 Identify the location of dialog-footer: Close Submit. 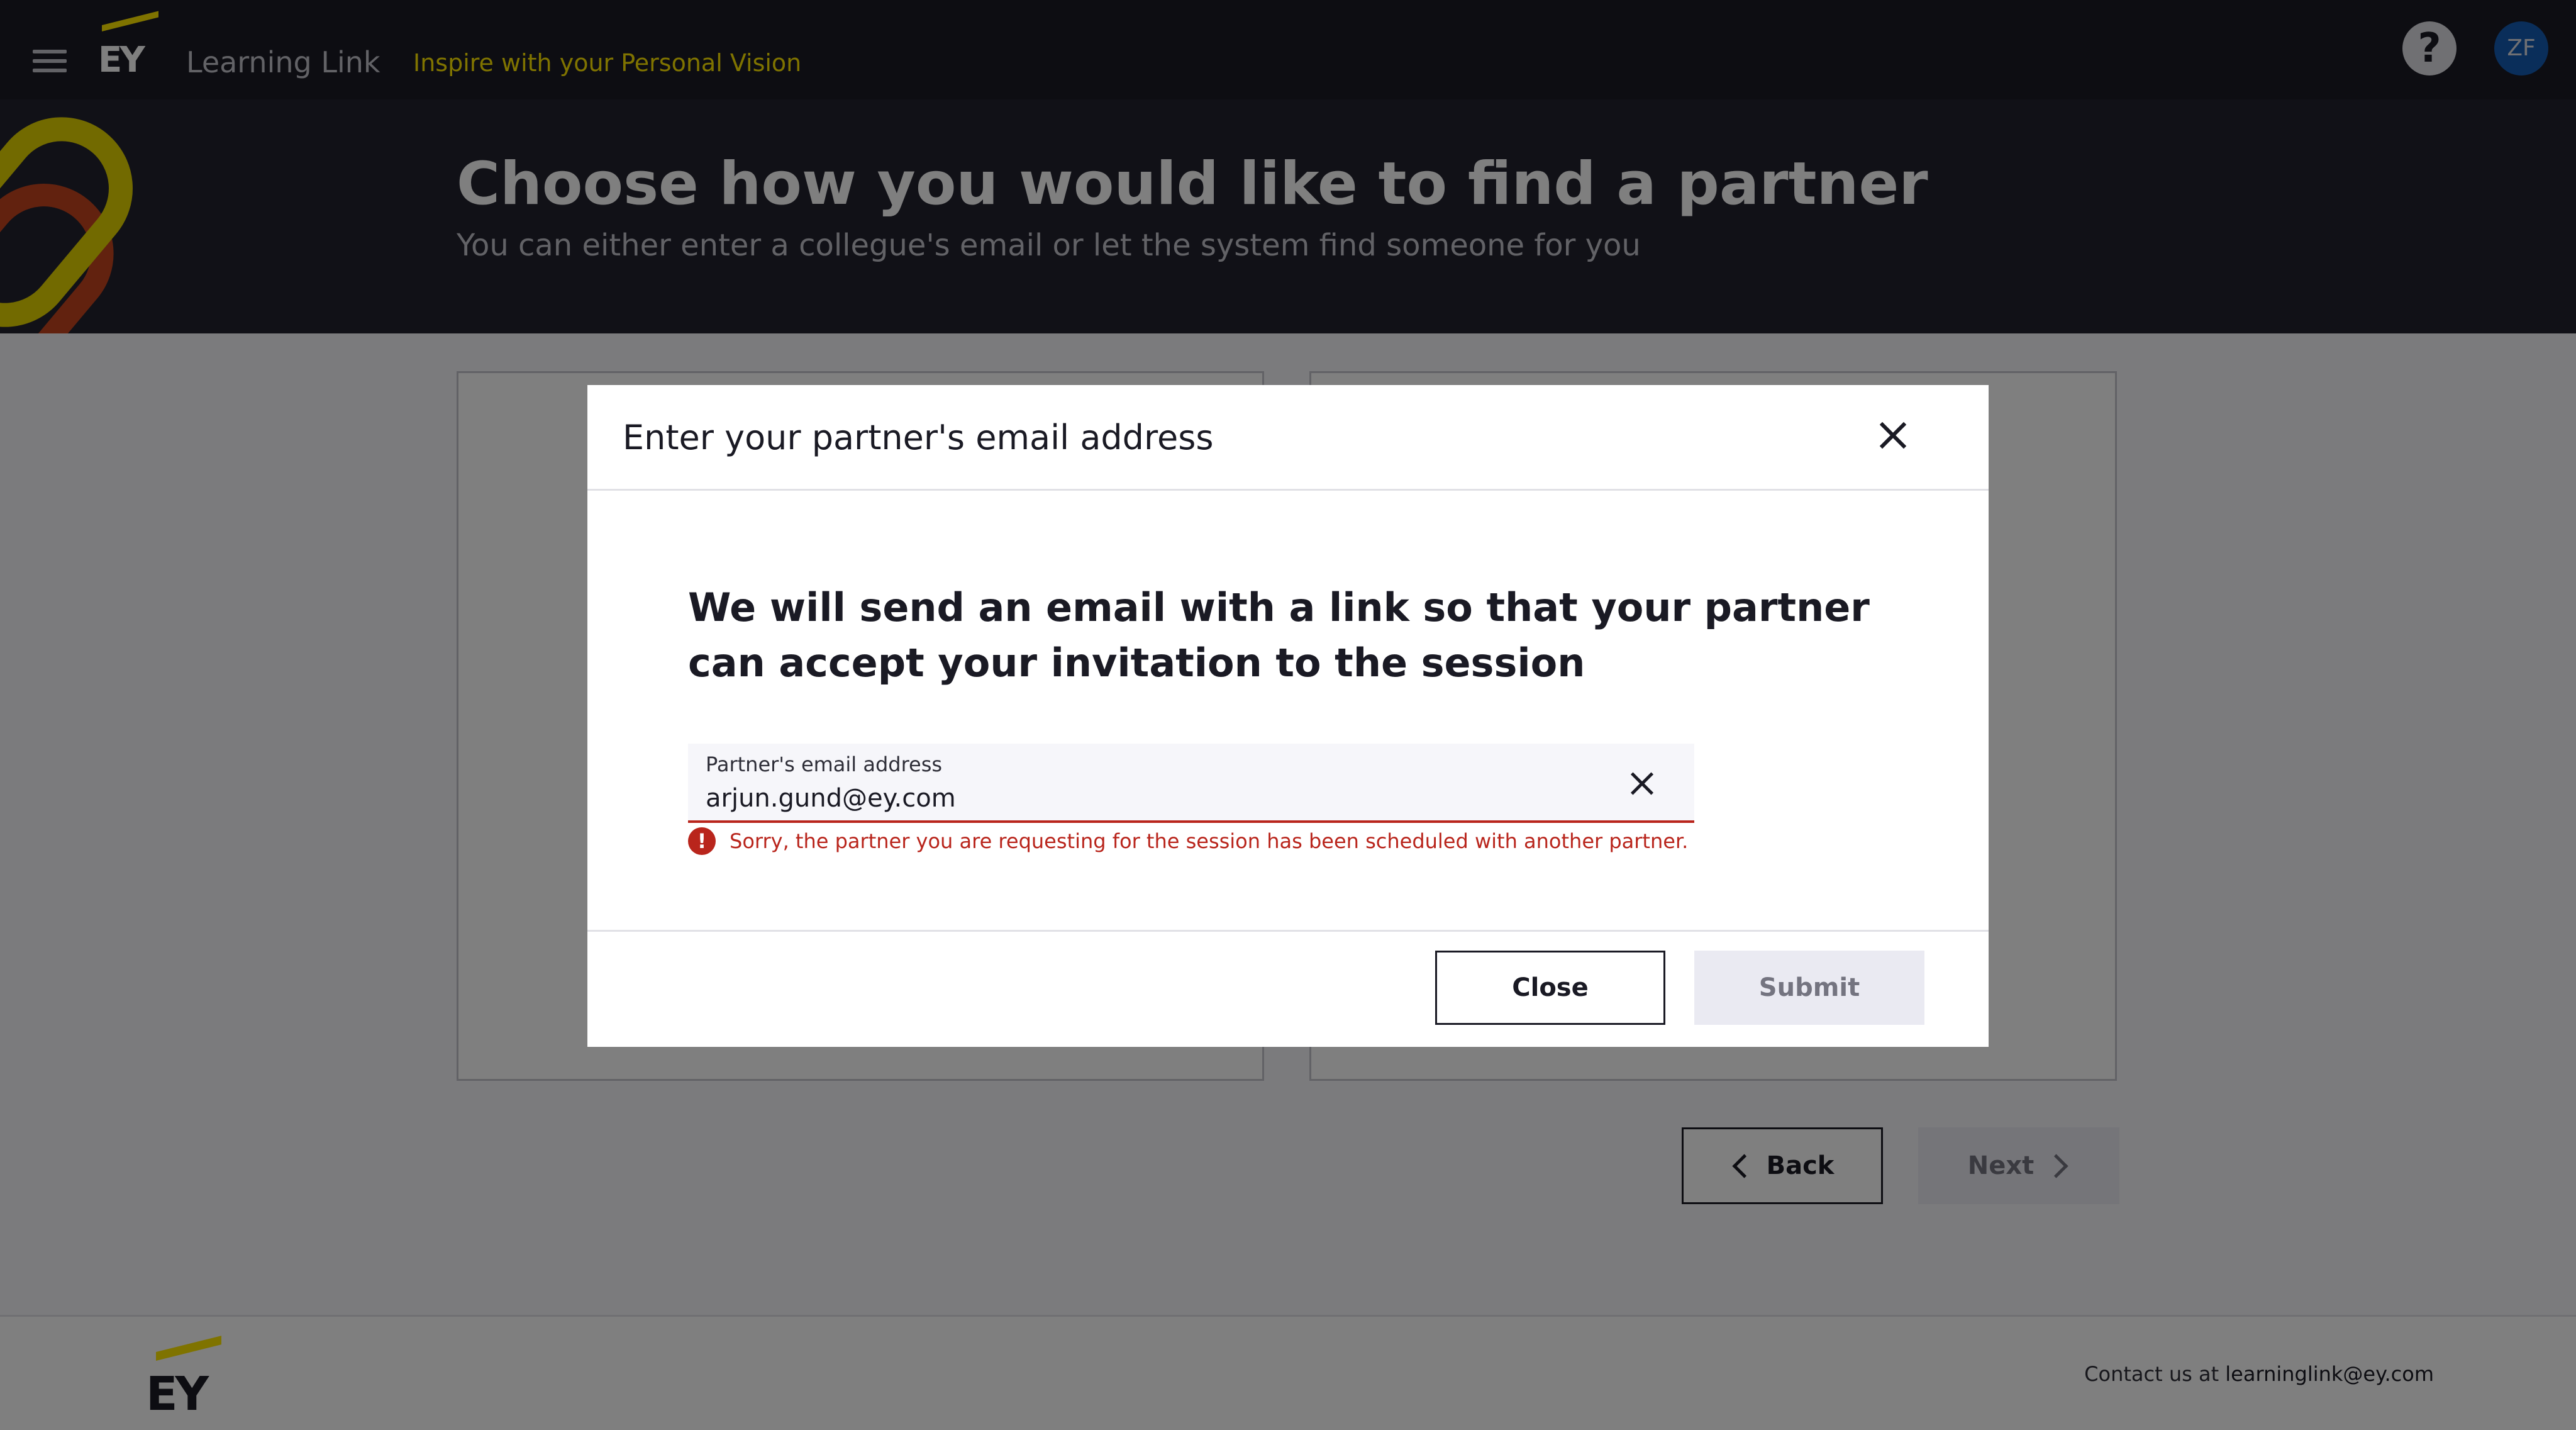
(1288, 988).